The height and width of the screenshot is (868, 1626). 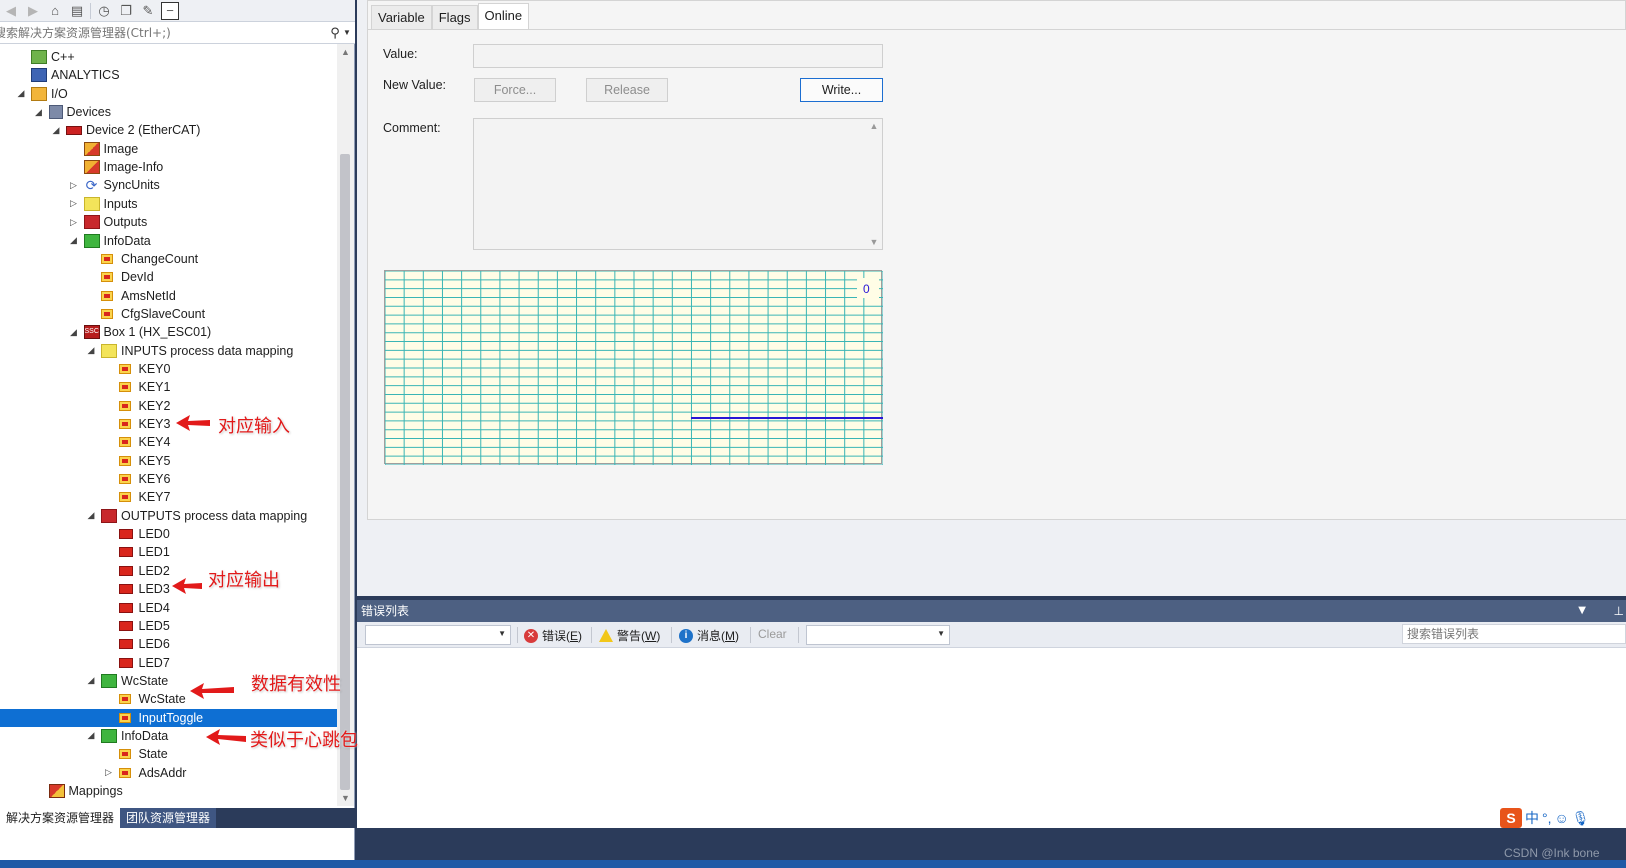 I want to click on tree-node: LED0, so click(x=144, y=534).